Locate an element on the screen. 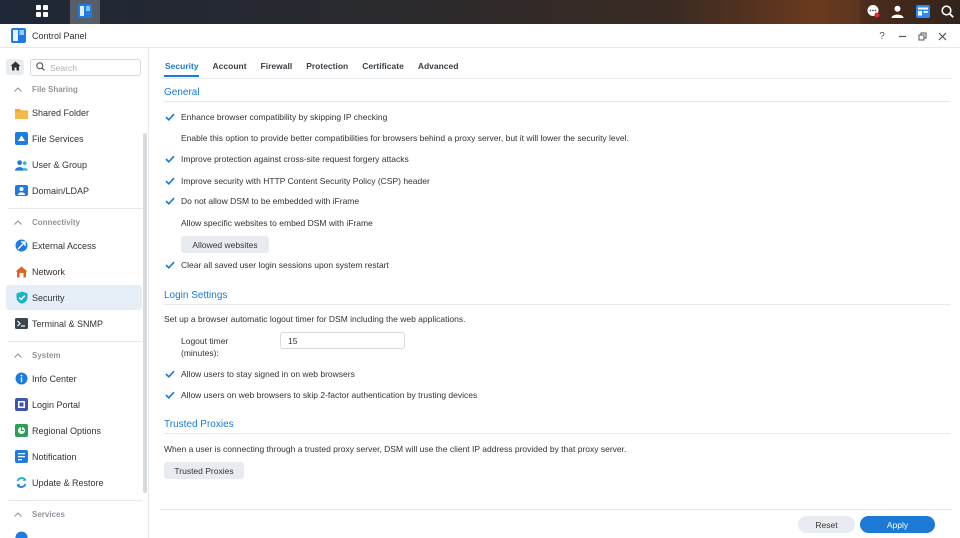 The height and width of the screenshot is (538, 960). sidebar-section-services: Services is located at coordinates (71, 514).